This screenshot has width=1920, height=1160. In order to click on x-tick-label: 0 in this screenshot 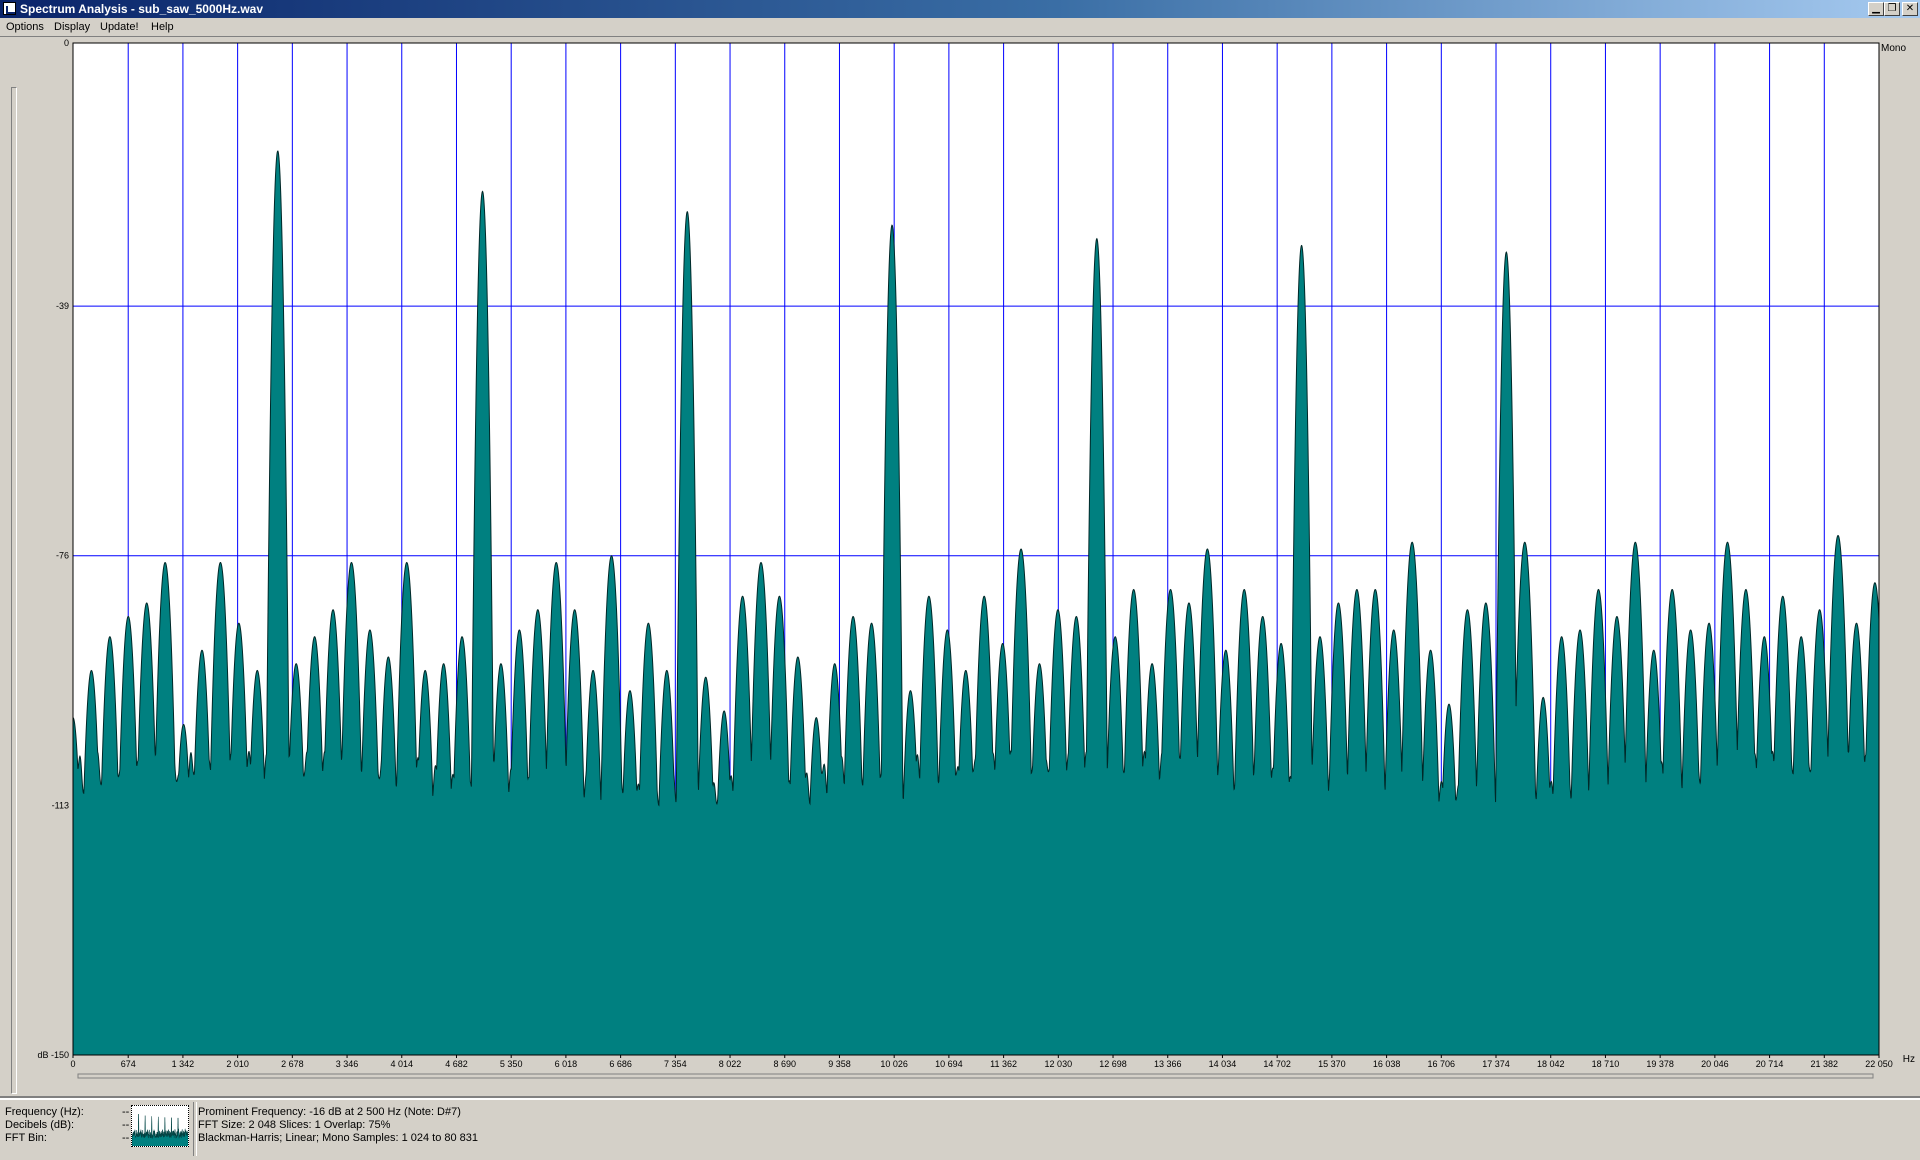, I will do `click(72, 1064)`.